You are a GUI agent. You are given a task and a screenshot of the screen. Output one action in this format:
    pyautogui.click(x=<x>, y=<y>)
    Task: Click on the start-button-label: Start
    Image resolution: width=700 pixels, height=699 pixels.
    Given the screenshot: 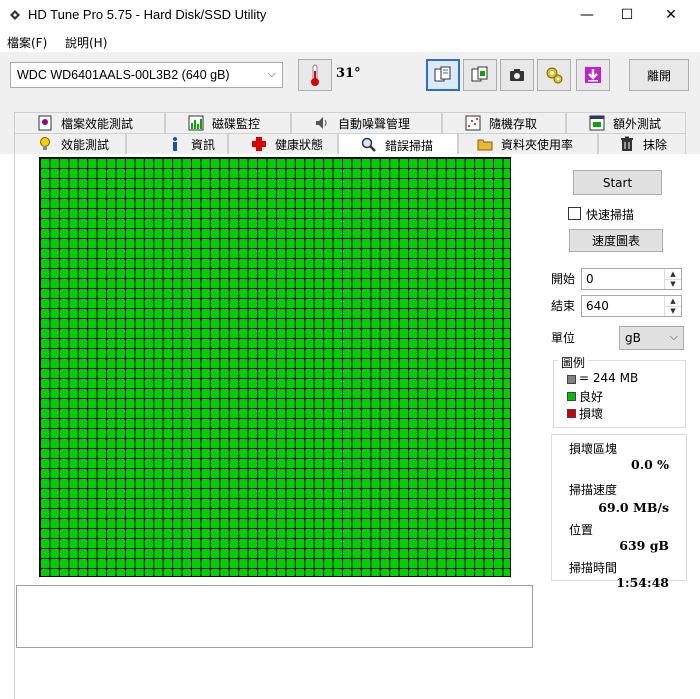 What is the action you would take?
    pyautogui.click(x=617, y=182)
    